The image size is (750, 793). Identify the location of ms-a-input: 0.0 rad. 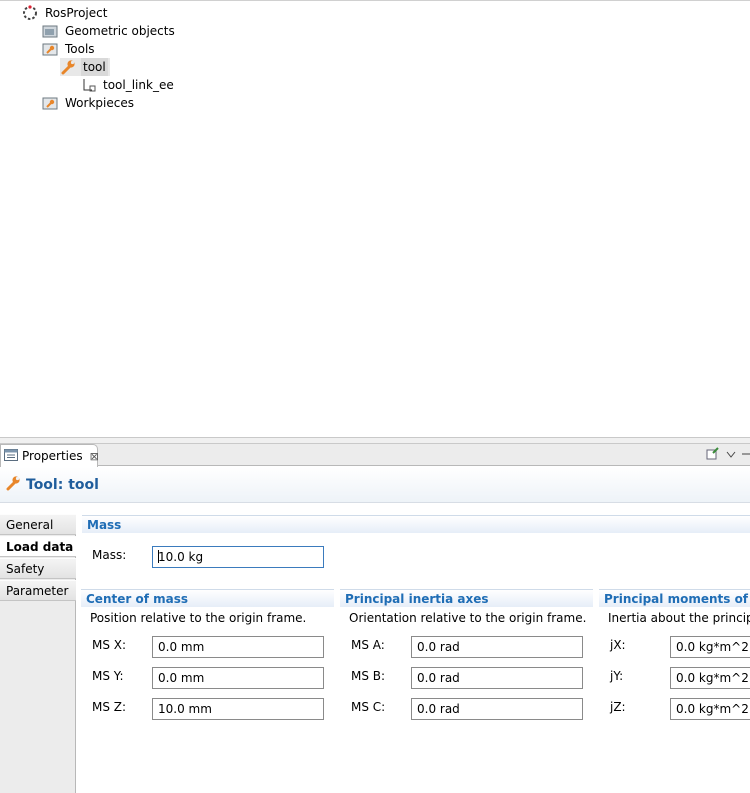
(497, 647).